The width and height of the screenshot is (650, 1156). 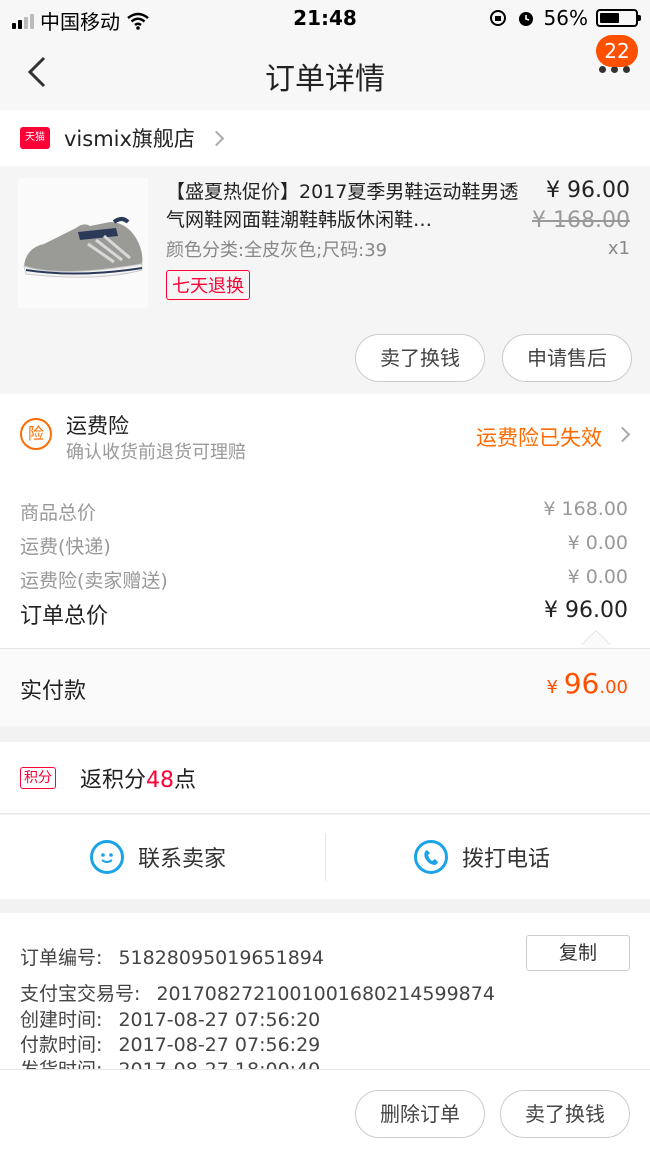 I want to click on call-phone-button: 拨打电话, so click(x=482, y=857).